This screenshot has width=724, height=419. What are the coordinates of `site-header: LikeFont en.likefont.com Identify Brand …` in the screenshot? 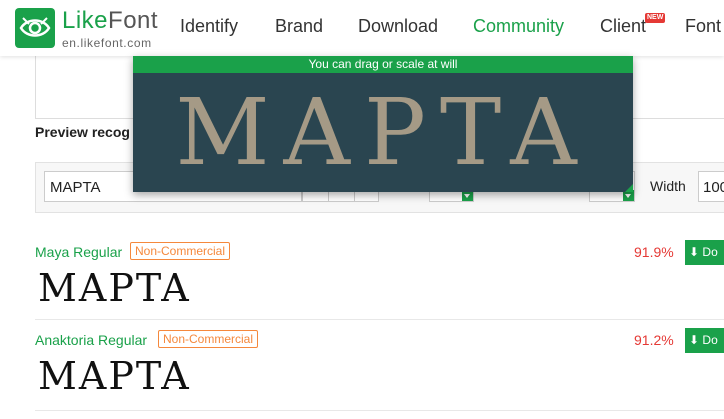 It's located at (362, 28).